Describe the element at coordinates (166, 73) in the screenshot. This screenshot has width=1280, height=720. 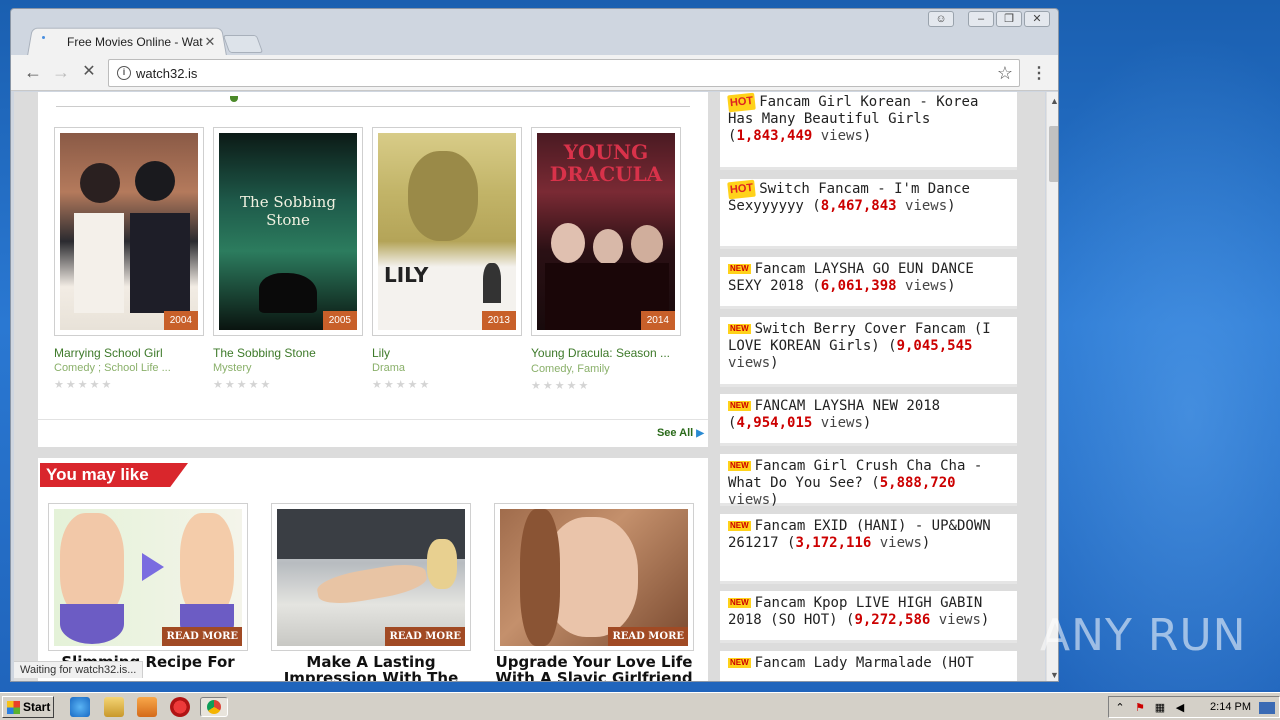
I see `url-text: watch32.is` at that location.